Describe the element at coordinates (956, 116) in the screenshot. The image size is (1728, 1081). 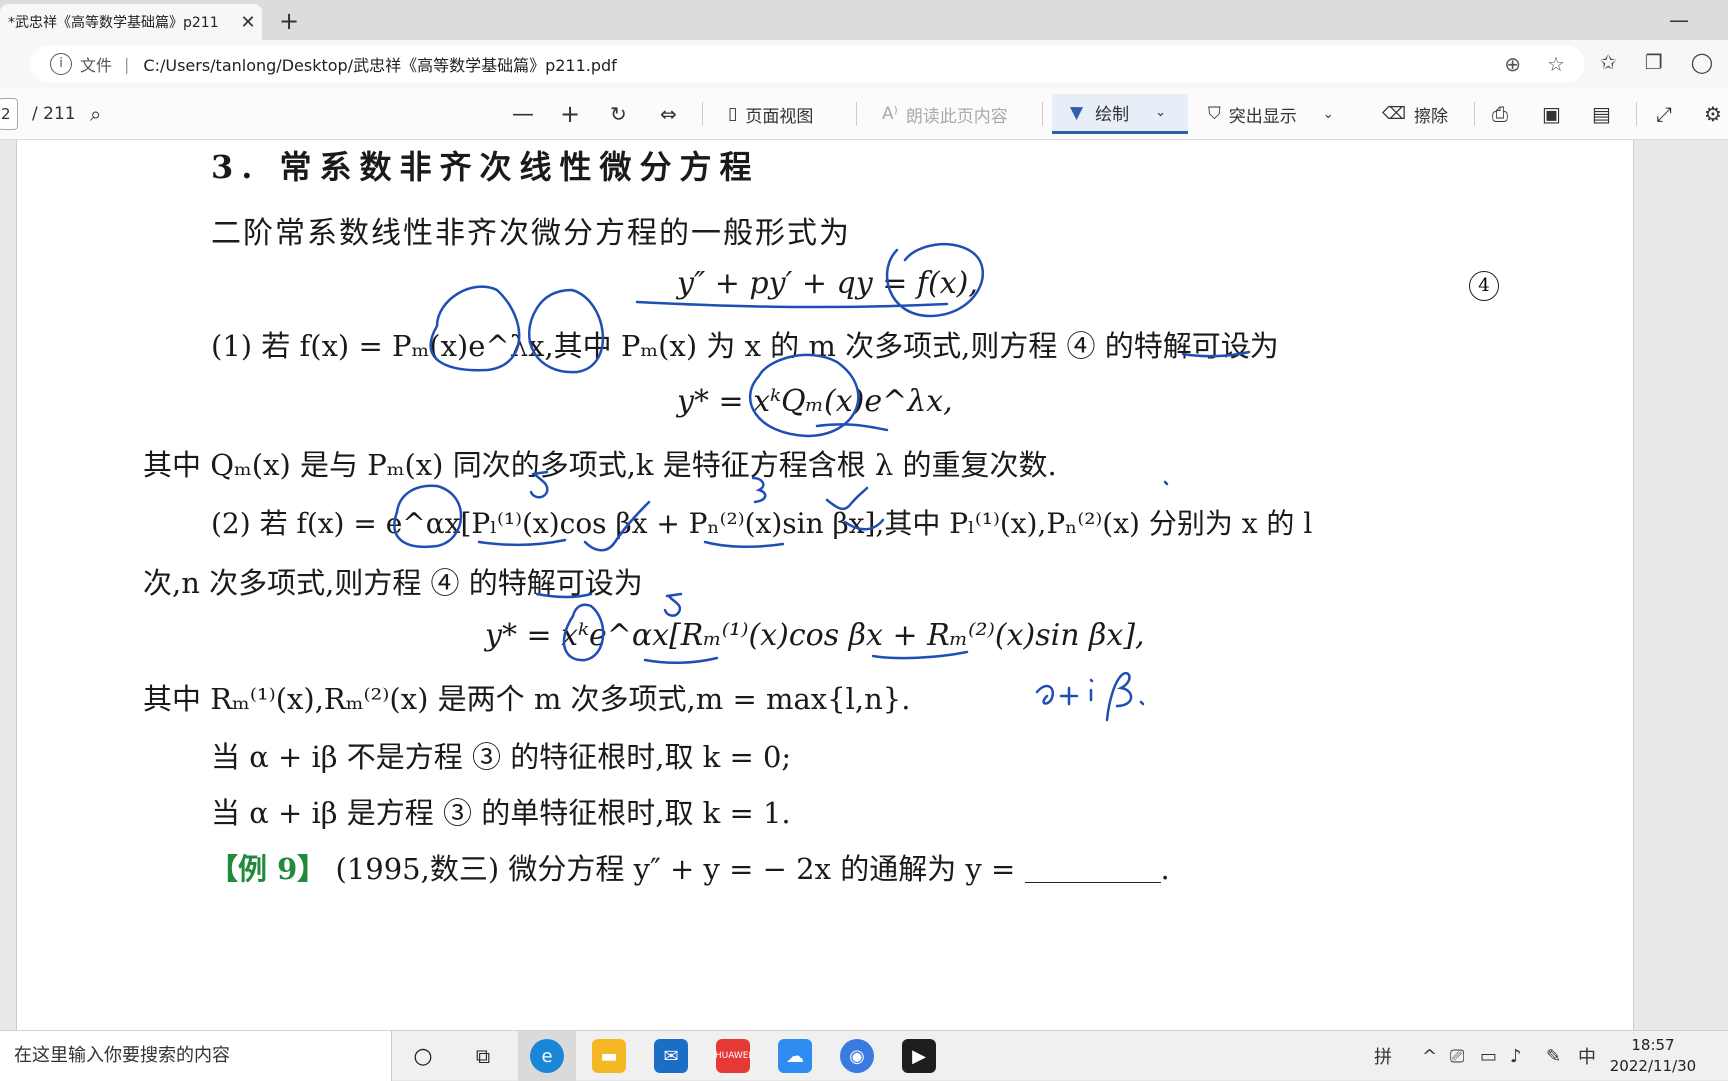
I see `read-aloud-label: 朗读此页内容` at that location.